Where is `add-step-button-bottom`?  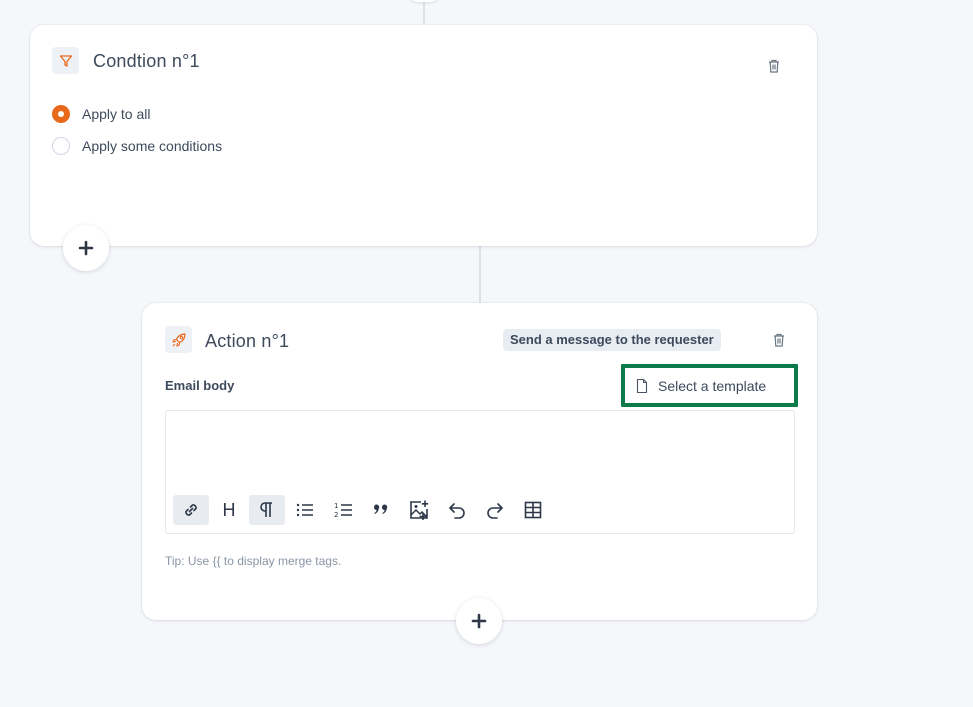
add-step-button-bottom is located at coordinates (479, 621).